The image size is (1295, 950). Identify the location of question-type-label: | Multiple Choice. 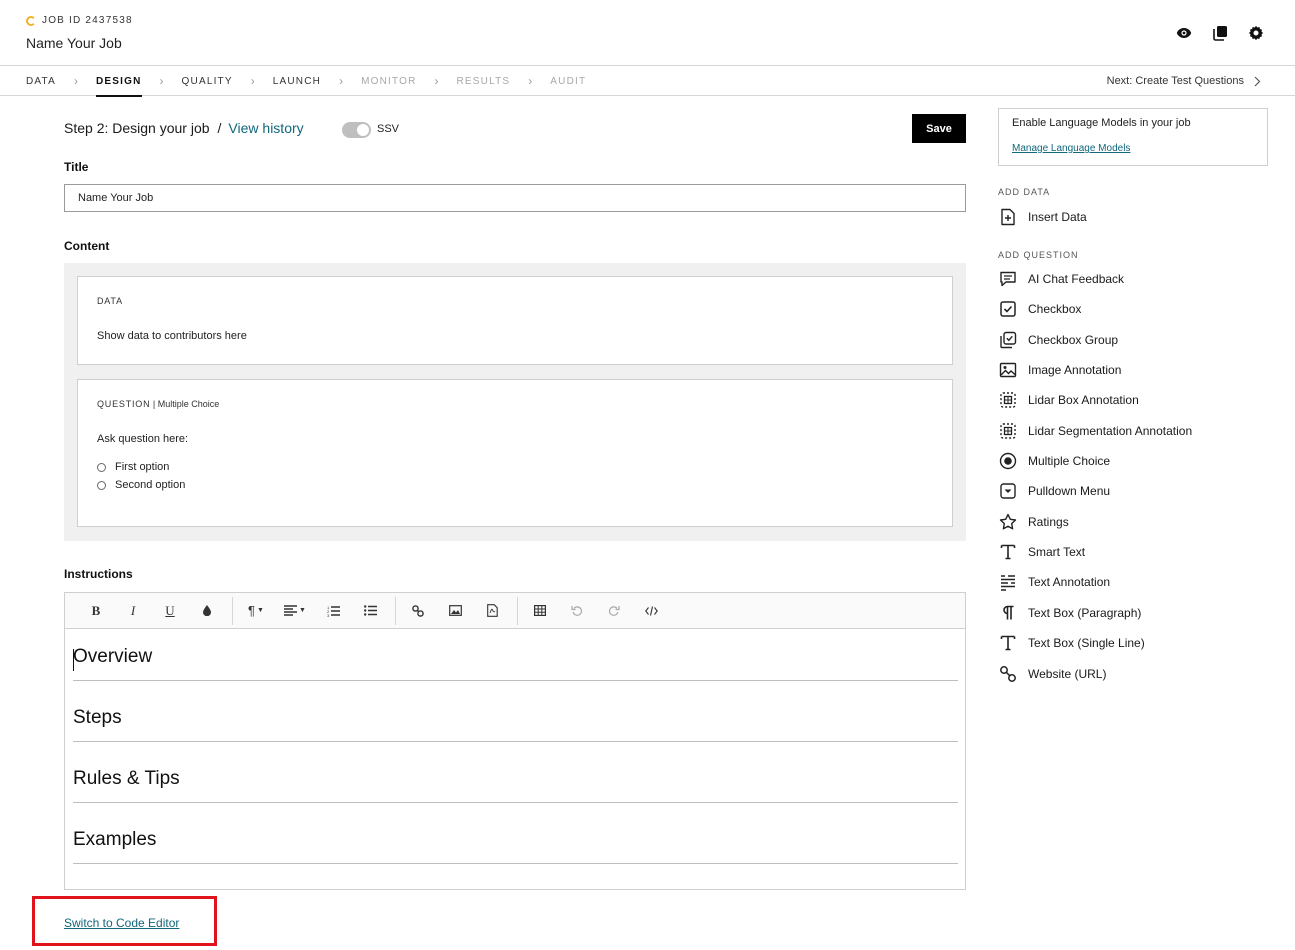
(185, 404).